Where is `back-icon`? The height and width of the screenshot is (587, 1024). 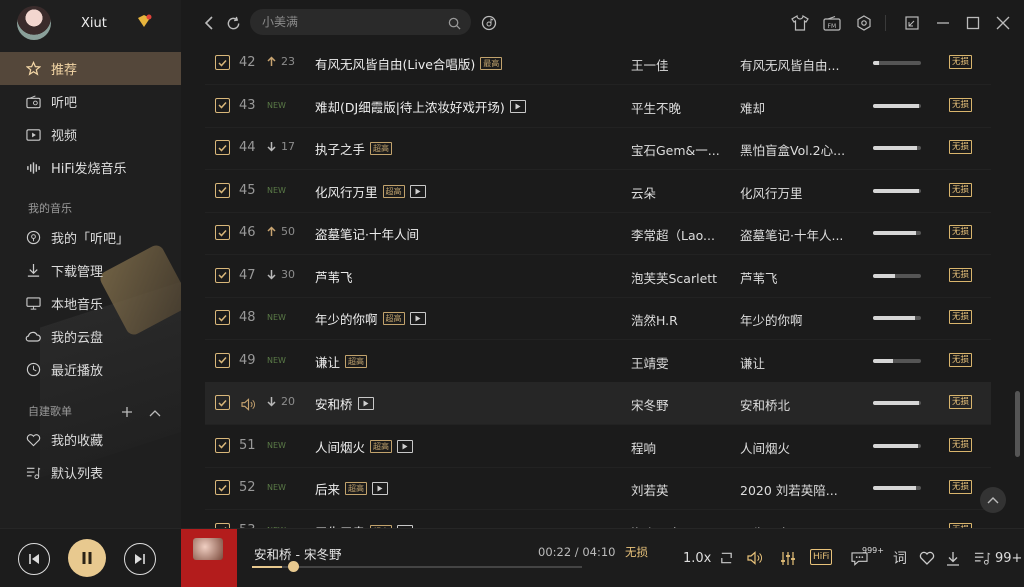
back-icon is located at coordinates (209, 23).